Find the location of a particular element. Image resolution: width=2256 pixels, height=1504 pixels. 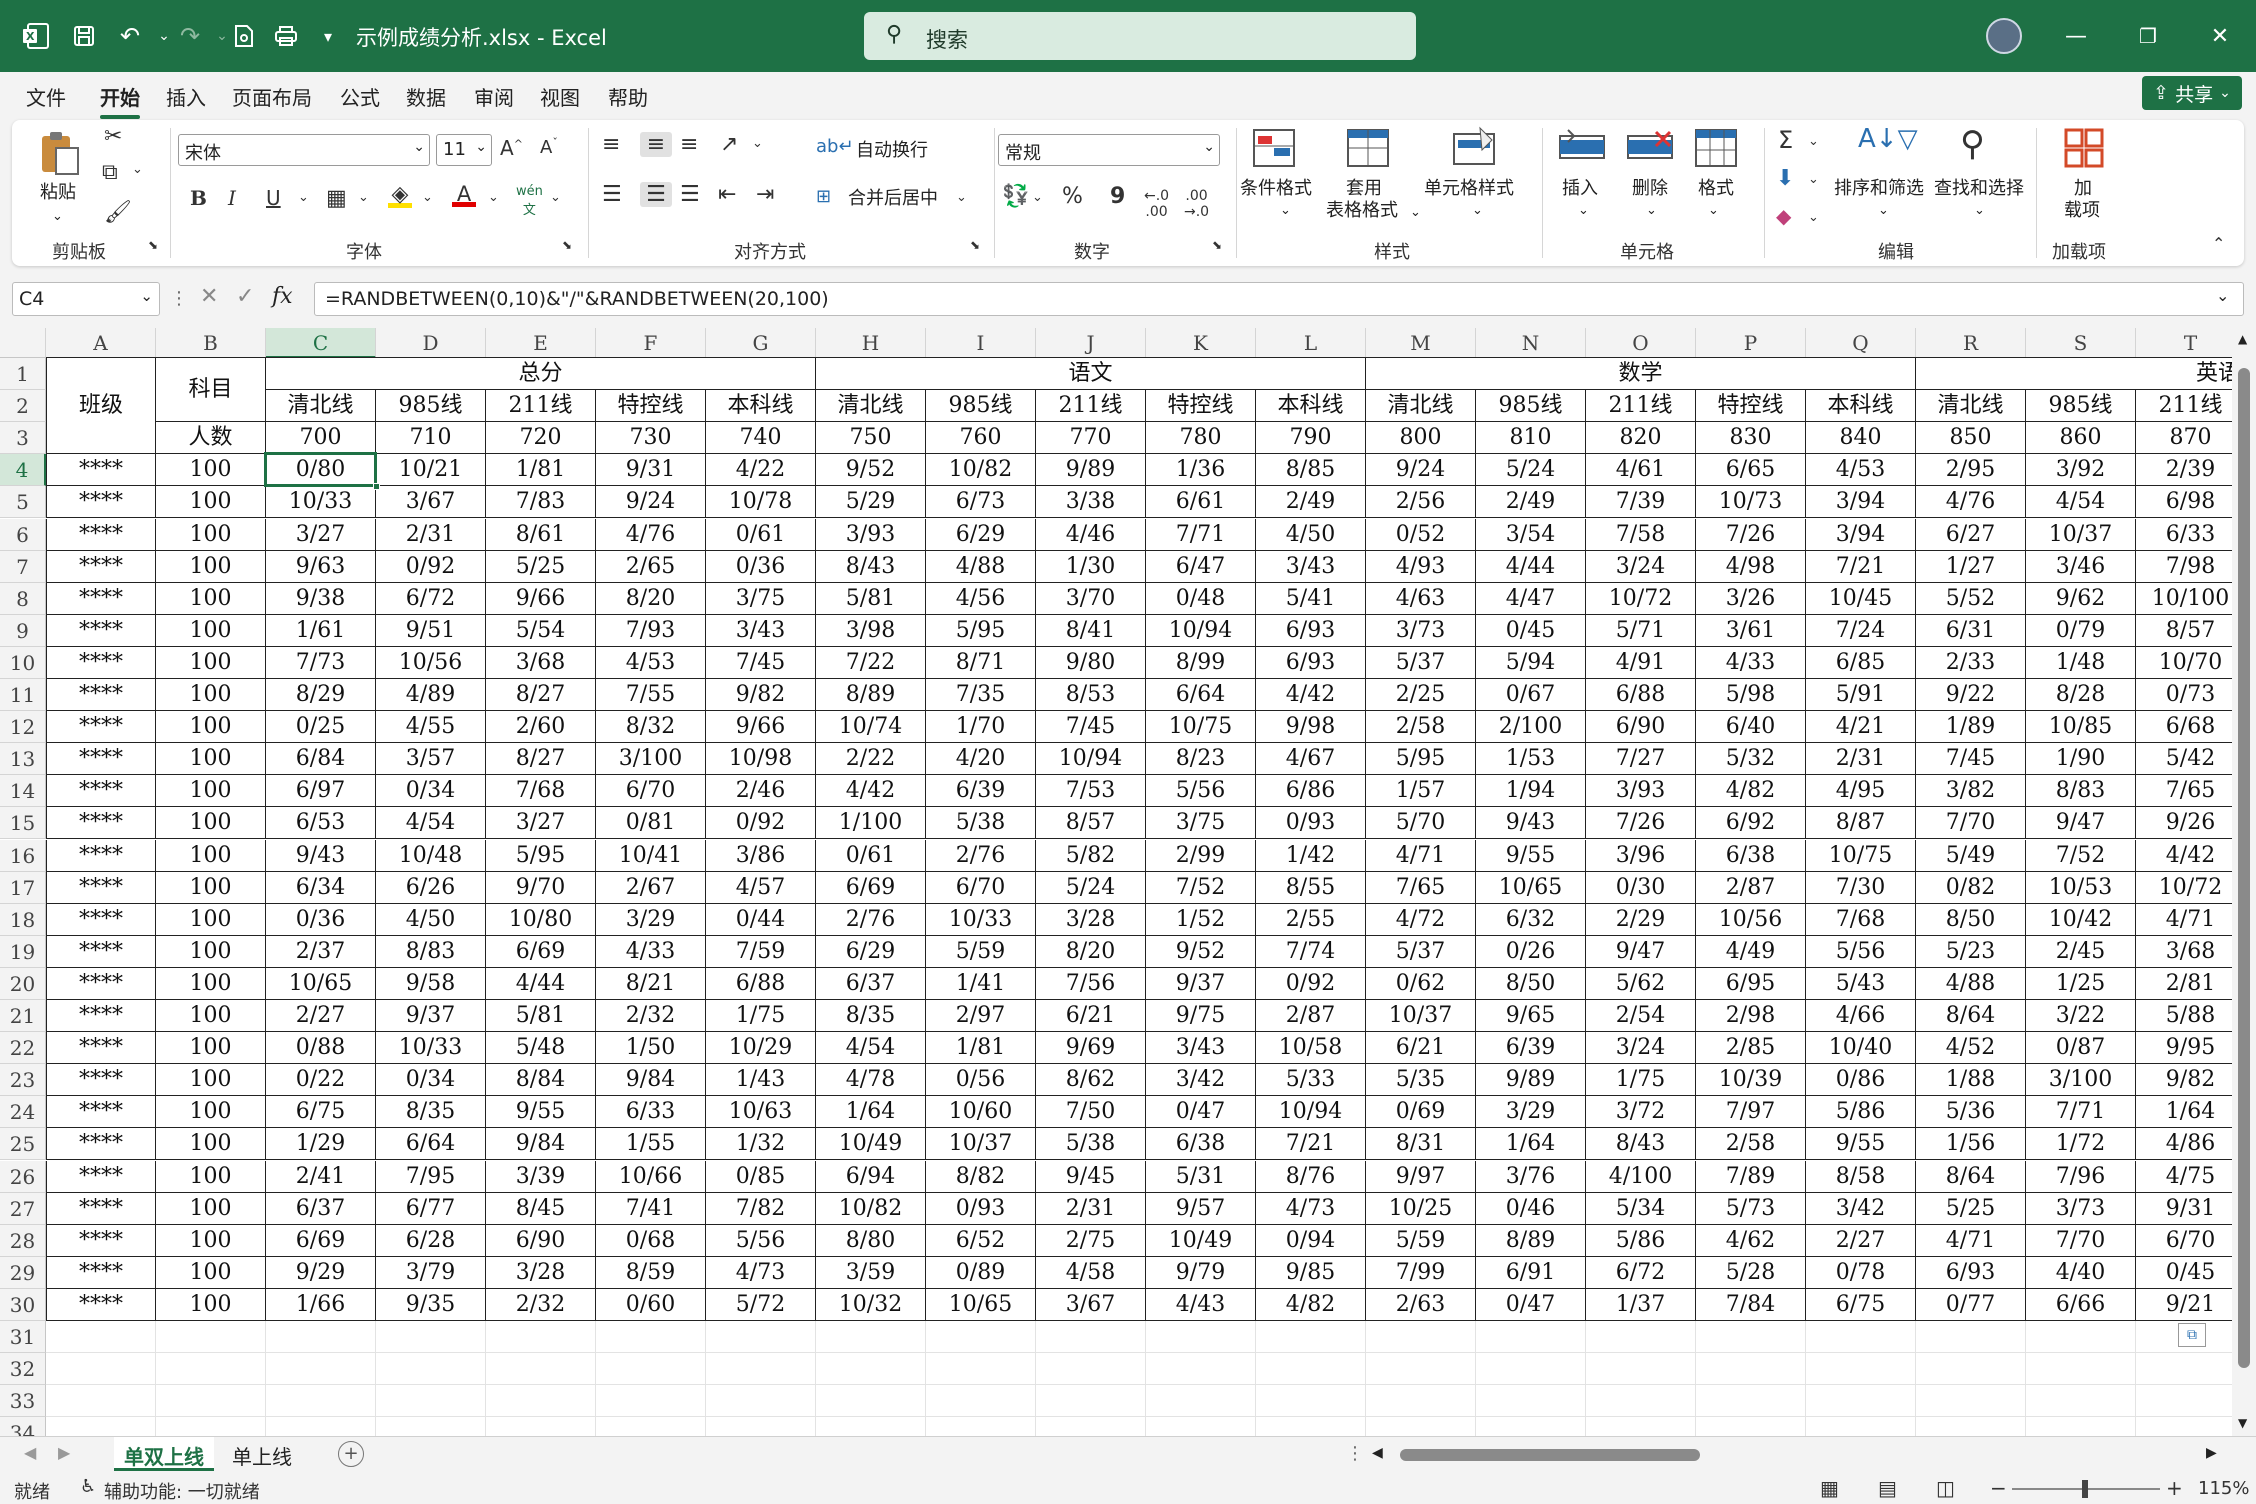

table-cell: 1/36 is located at coordinates (1201, 470).